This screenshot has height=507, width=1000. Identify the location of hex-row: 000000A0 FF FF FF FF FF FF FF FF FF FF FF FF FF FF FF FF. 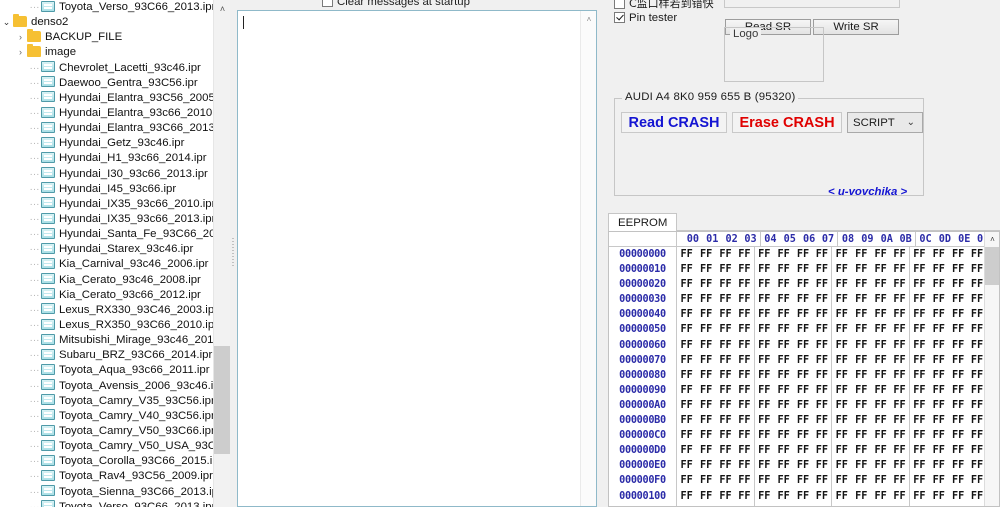
(804, 405).